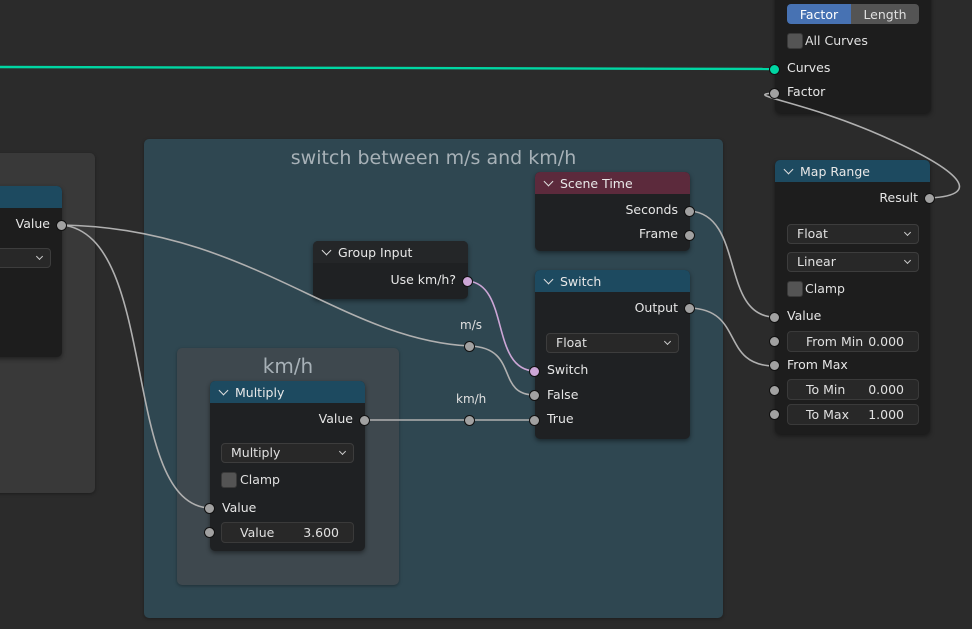  I want to click on node-switch: Switch Output Float Switch False True, so click(612, 354).